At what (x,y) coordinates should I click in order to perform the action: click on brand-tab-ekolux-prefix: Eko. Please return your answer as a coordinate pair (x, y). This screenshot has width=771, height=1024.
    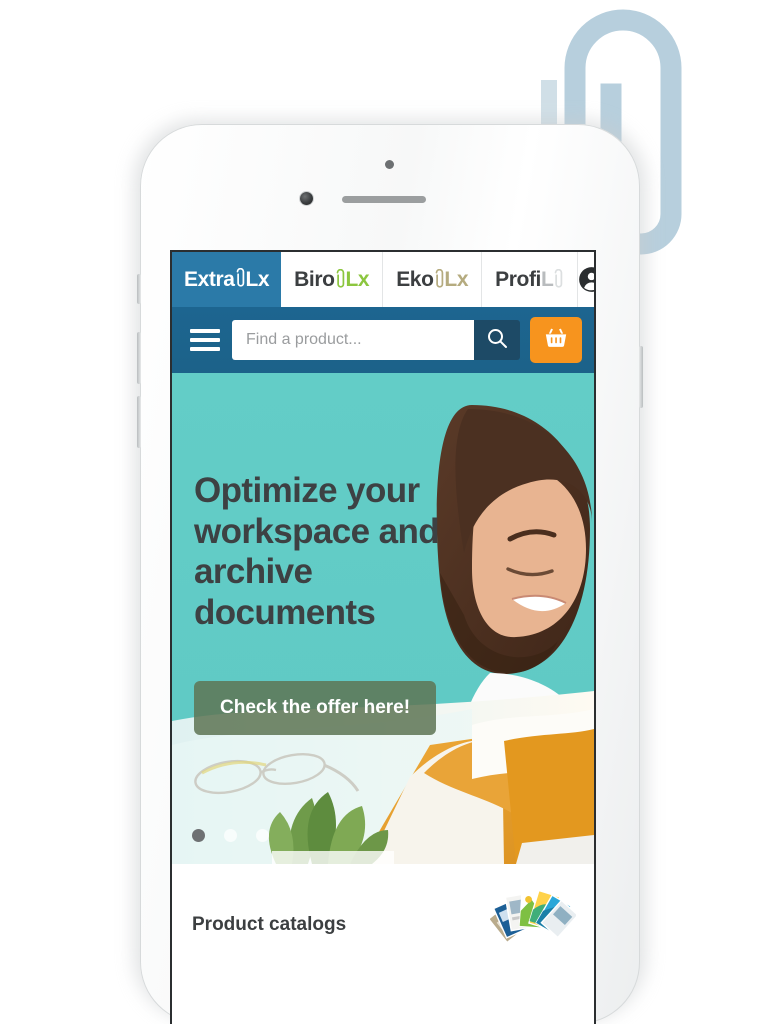
    Looking at the image, I should click on (415, 279).